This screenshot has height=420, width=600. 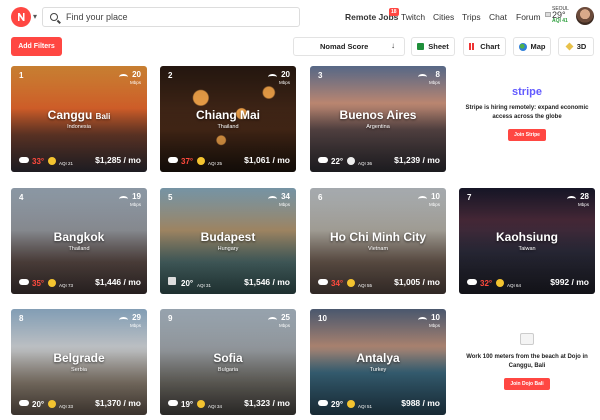 What do you see at coordinates (135, 200) in the screenshot?
I see `internet-speed: 19 Mbps` at bounding box center [135, 200].